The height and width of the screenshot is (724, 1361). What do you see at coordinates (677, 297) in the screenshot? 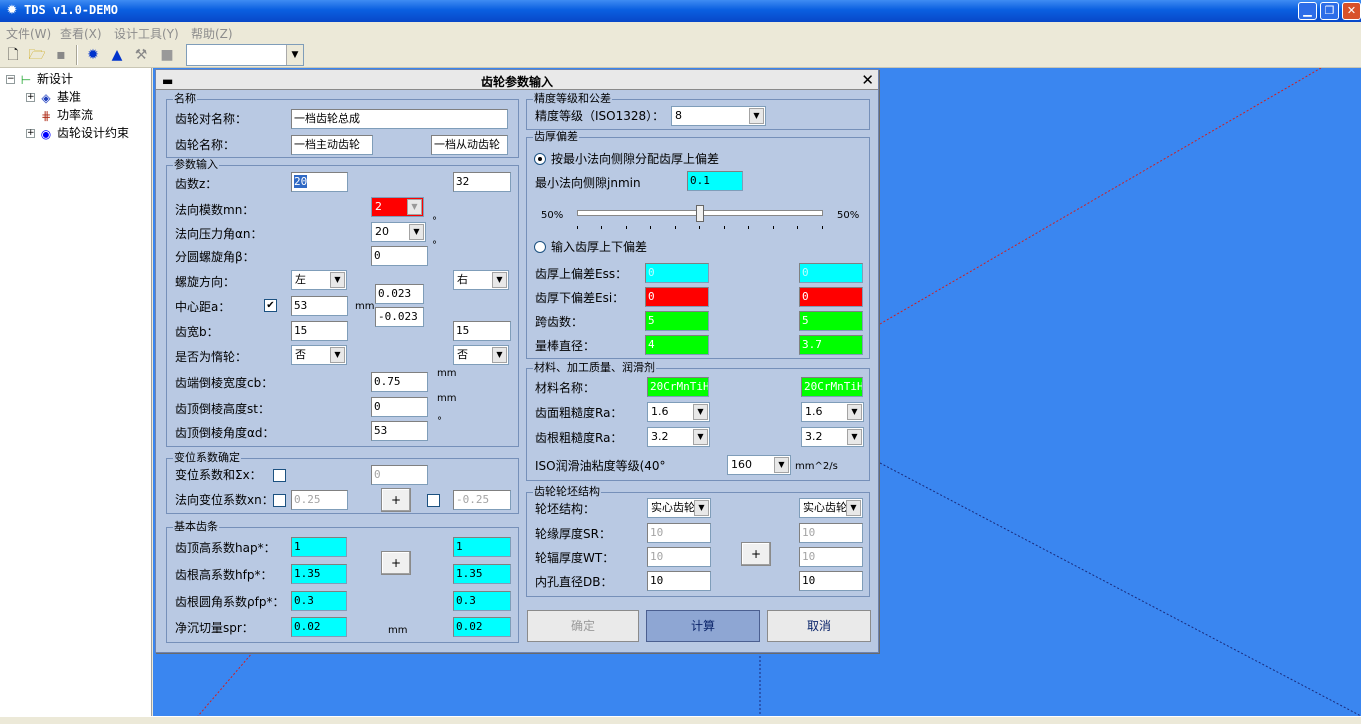
I see `esi1-input: 0` at bounding box center [677, 297].